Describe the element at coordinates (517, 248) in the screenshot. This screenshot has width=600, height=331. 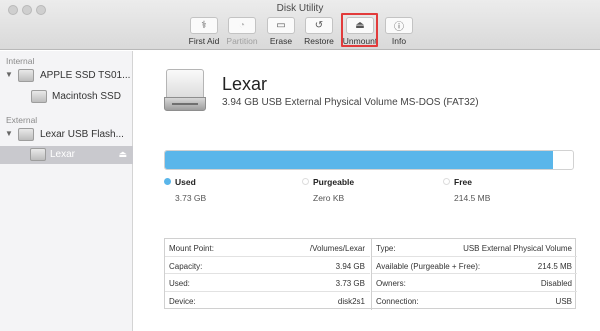
I see `info-value: USB External Physical Volume` at that location.